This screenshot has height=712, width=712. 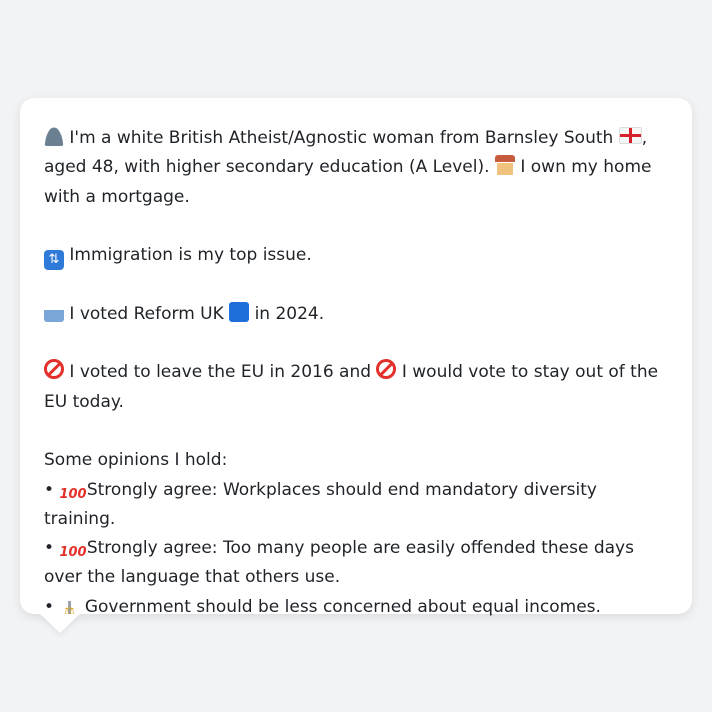 What do you see at coordinates (190, 255) in the screenshot?
I see `top-issue-text: Immigration is my top issue.` at bounding box center [190, 255].